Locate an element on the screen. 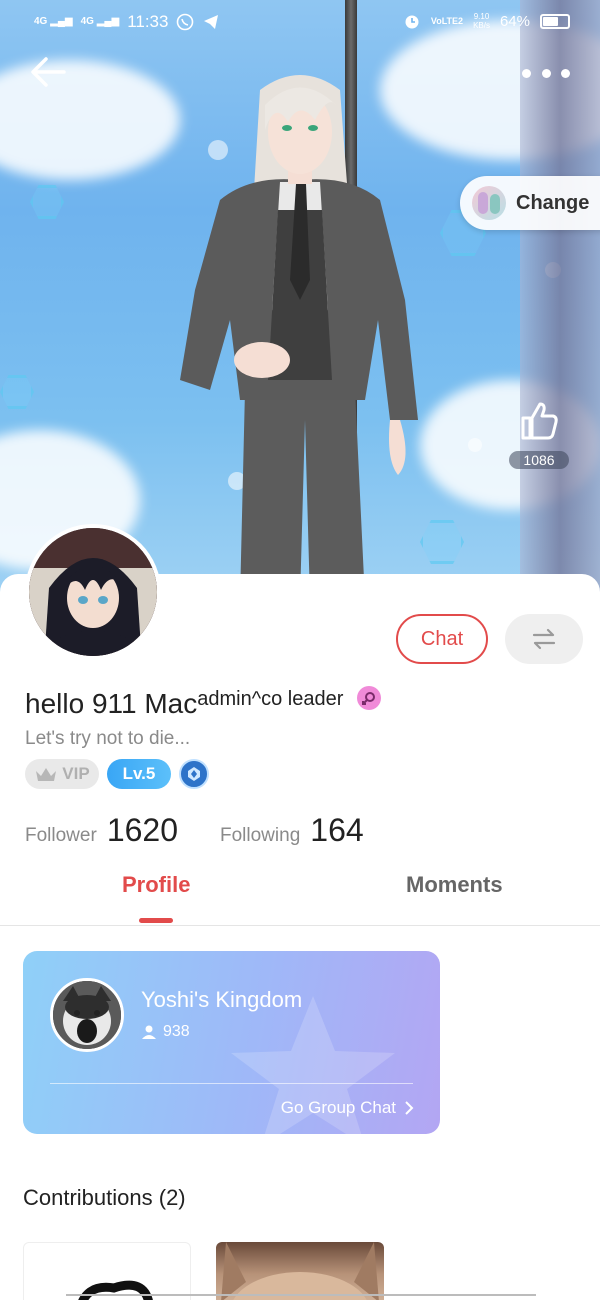  following-count: 164 is located at coordinates (336, 830).